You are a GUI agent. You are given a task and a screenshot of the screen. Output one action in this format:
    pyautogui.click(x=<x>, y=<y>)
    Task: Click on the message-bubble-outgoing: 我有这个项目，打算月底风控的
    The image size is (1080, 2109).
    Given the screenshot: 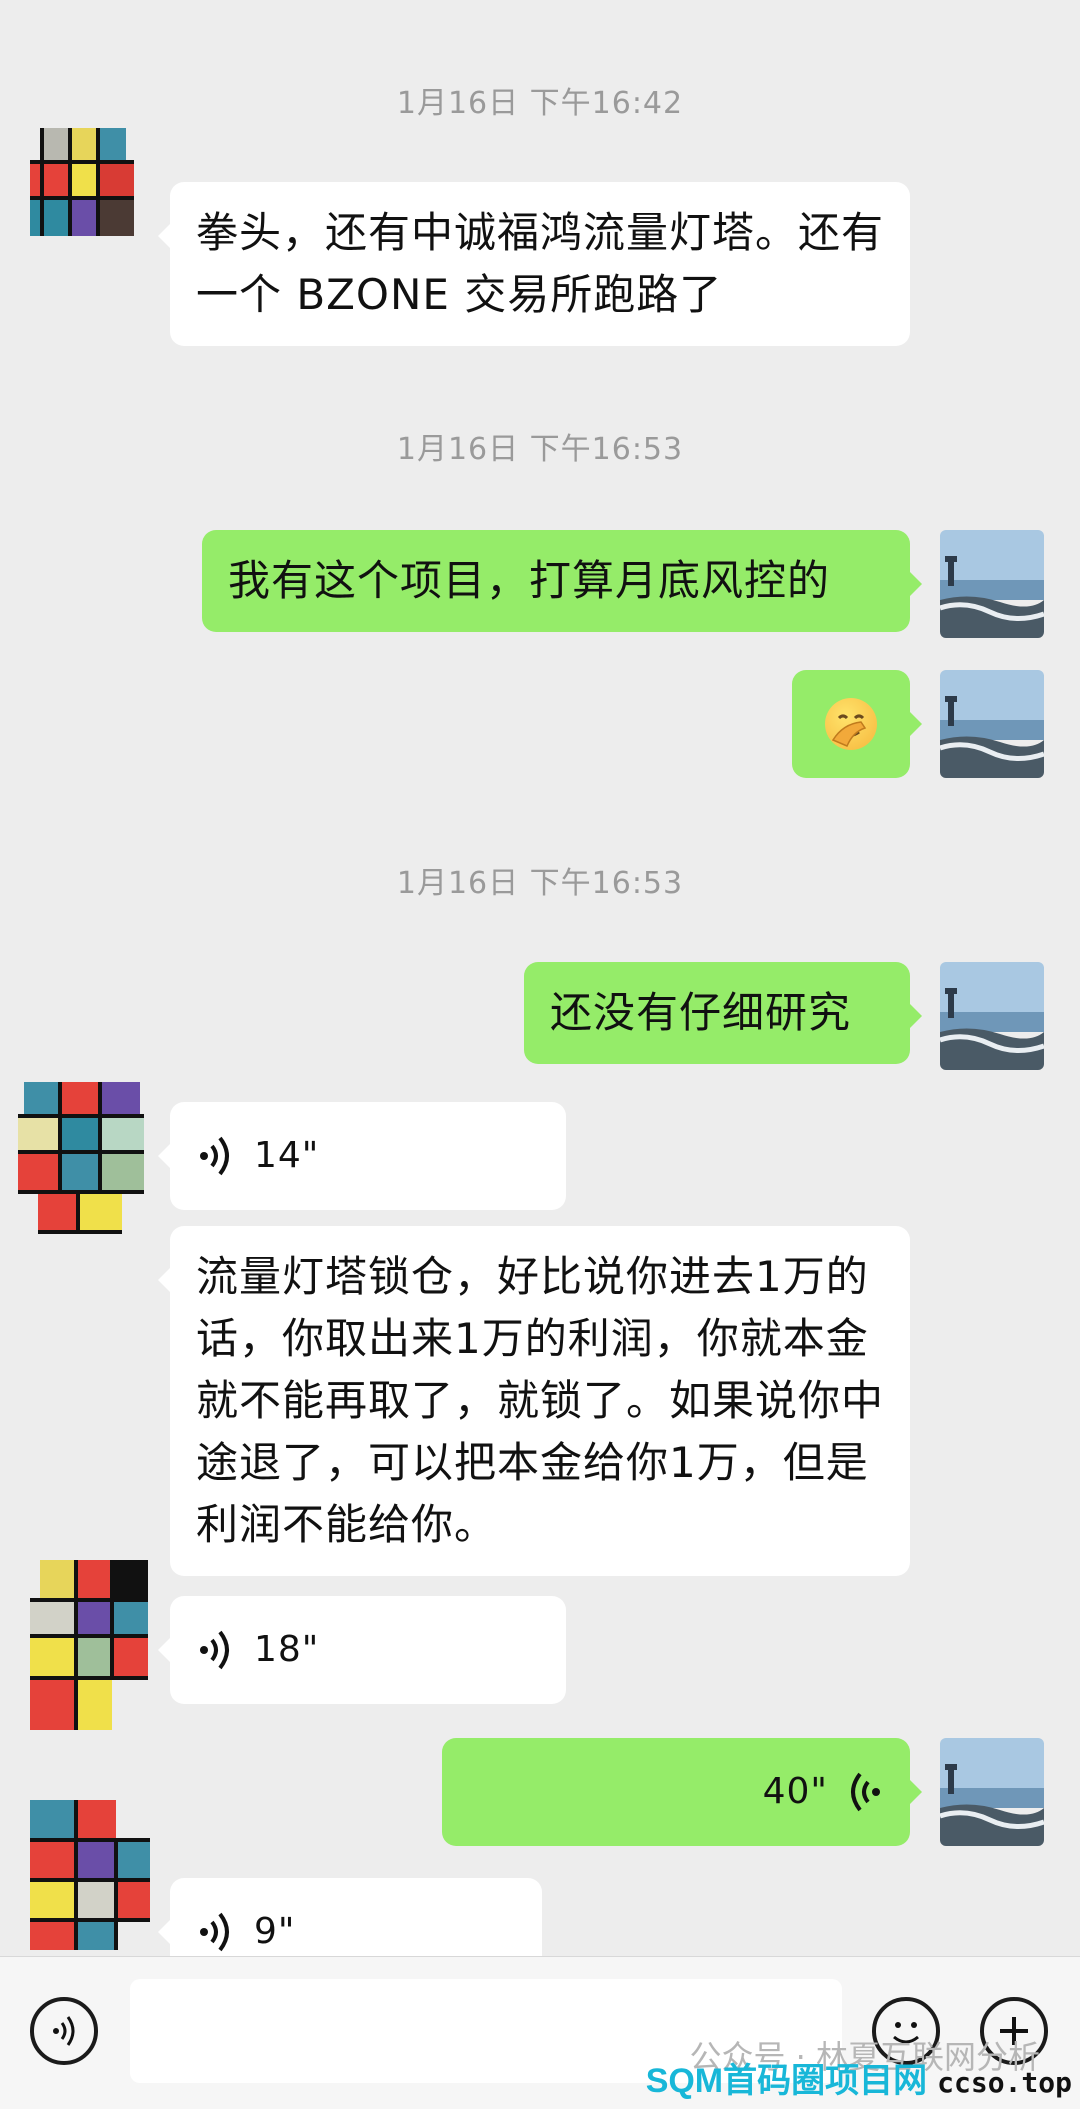 What is the action you would take?
    pyautogui.click(x=562, y=581)
    